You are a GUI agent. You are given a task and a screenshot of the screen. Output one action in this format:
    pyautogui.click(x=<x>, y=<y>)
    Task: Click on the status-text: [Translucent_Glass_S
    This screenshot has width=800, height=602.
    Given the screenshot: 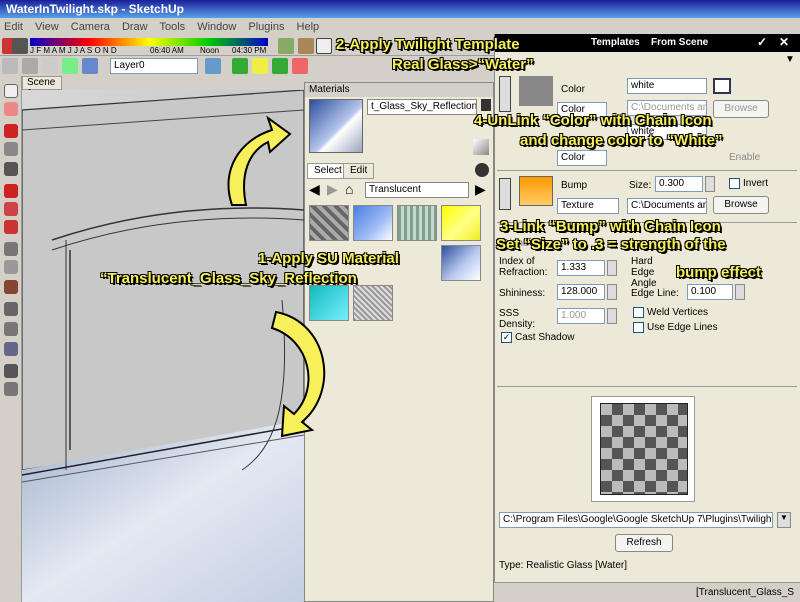 What is the action you would take?
    pyautogui.click(x=744, y=592)
    